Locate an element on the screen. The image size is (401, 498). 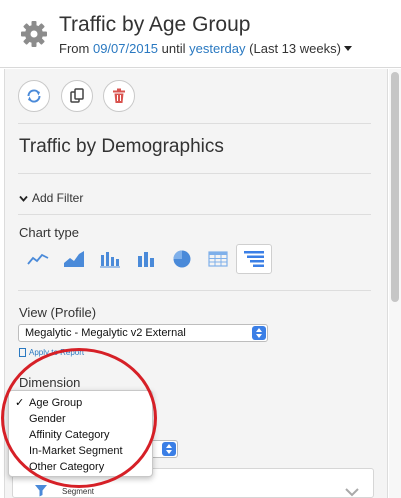
apply-to-report-label: Apply to Report is located at coordinates (57, 352).